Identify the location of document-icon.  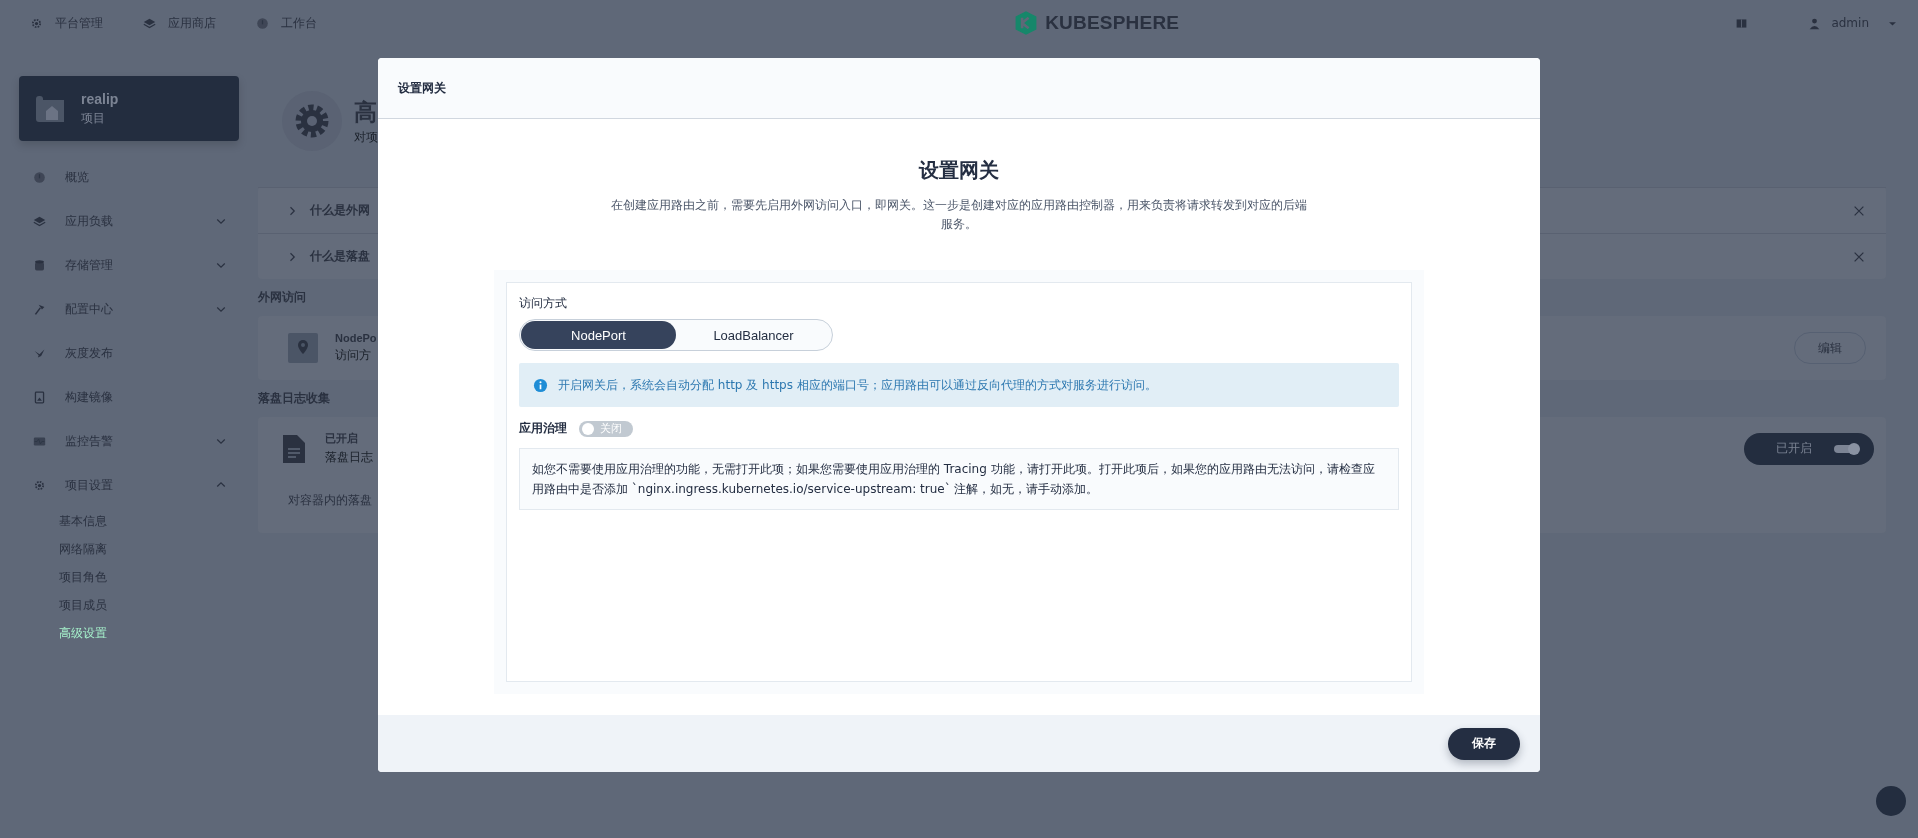
(294, 448).